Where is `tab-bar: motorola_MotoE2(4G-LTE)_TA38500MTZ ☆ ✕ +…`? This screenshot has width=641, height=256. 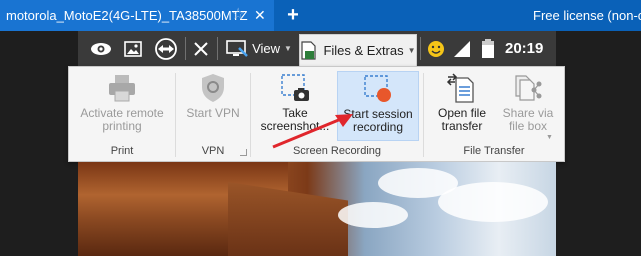
tab-bar: motorola_MotoE2(4G-LTE)_TA38500MTZ ☆ ✕ +… is located at coordinates (320, 15).